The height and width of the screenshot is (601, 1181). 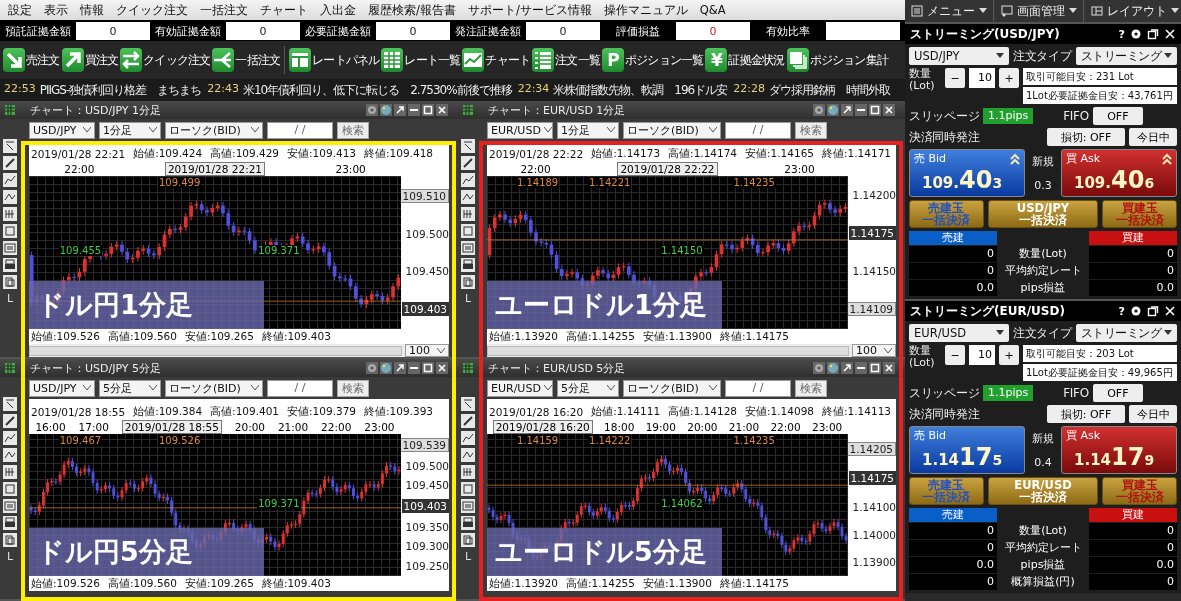 What do you see at coordinates (10, 523) in the screenshot?
I see `printer-icon` at bounding box center [10, 523].